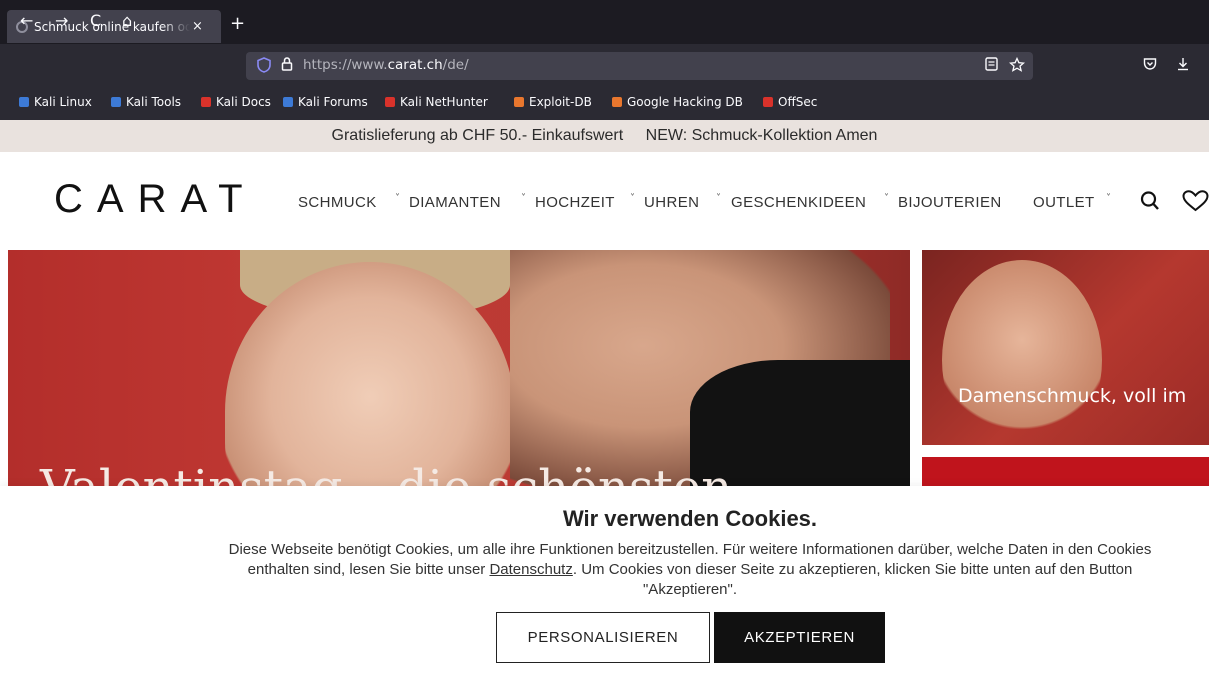 The height and width of the screenshot is (677, 1209). I want to click on bookmark-label: Kali Tools, so click(154, 102).